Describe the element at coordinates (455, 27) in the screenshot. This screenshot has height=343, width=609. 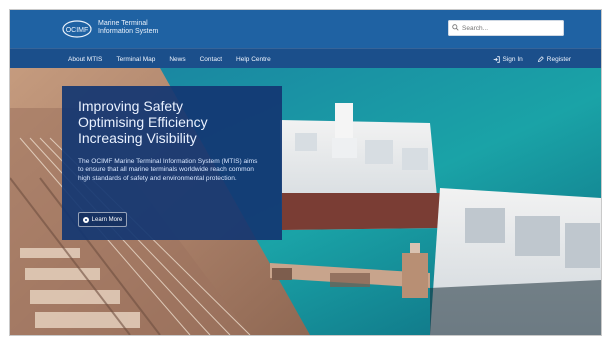
I see `search-icon` at that location.